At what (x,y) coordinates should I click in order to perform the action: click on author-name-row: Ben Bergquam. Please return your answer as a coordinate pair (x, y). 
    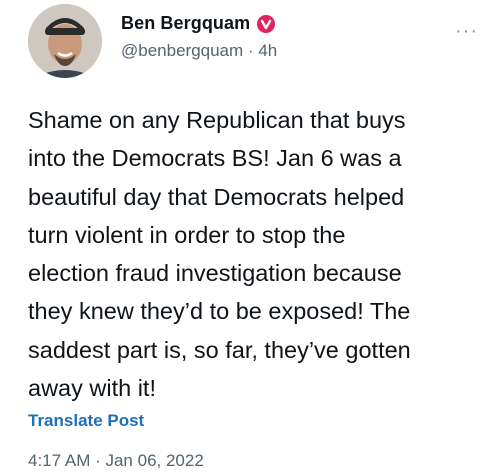
    Looking at the image, I should click on (198, 23).